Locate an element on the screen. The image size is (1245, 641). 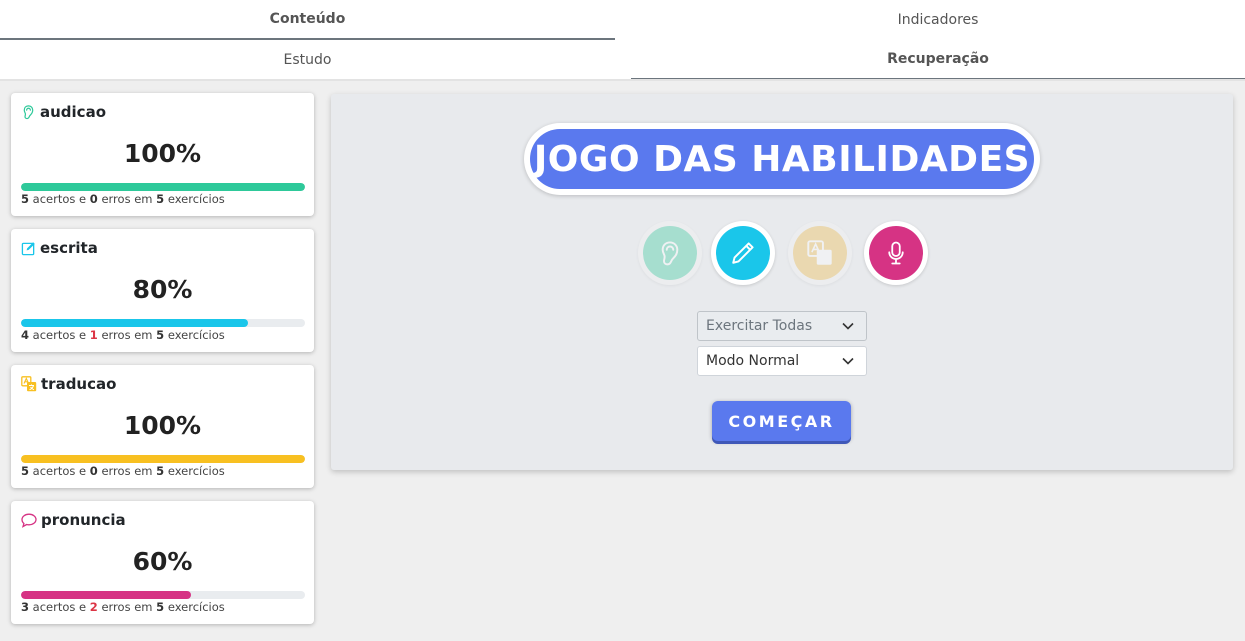
microphone-icon is located at coordinates (896, 253).